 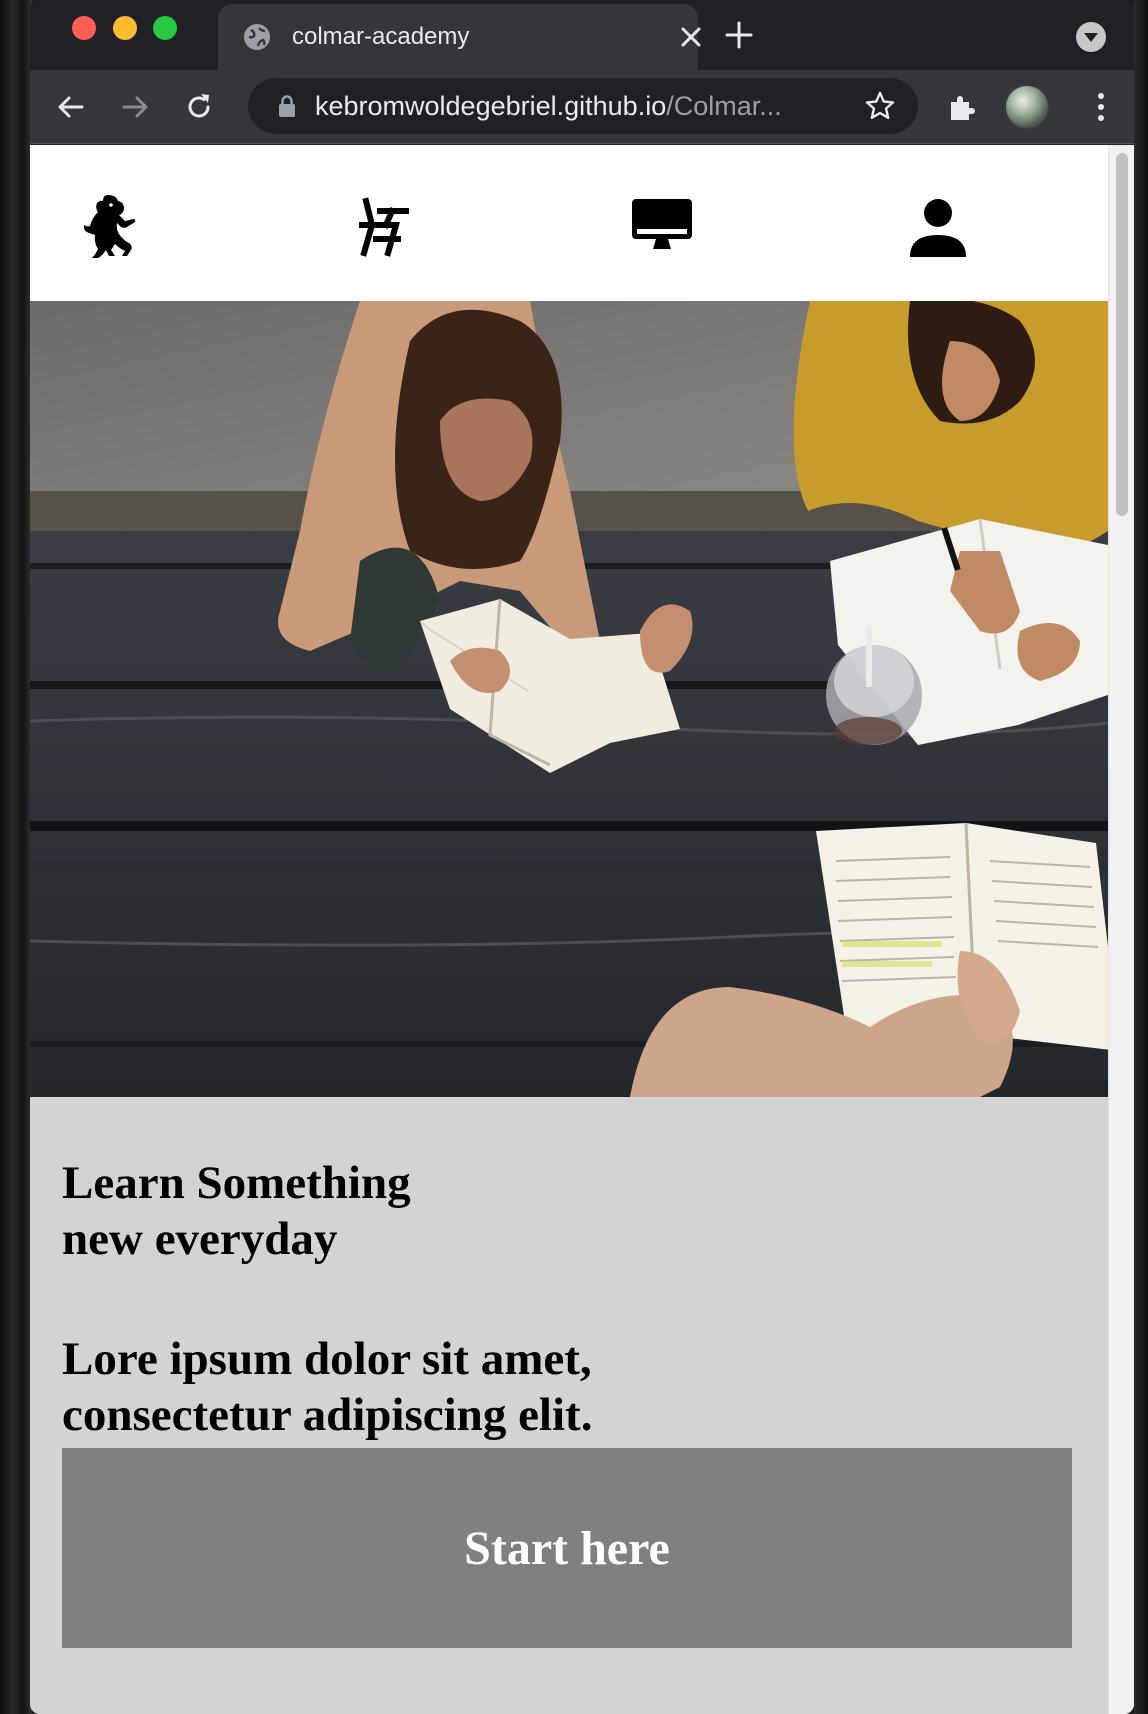 I want to click on chevron-down-icon, so click(x=1091, y=37).